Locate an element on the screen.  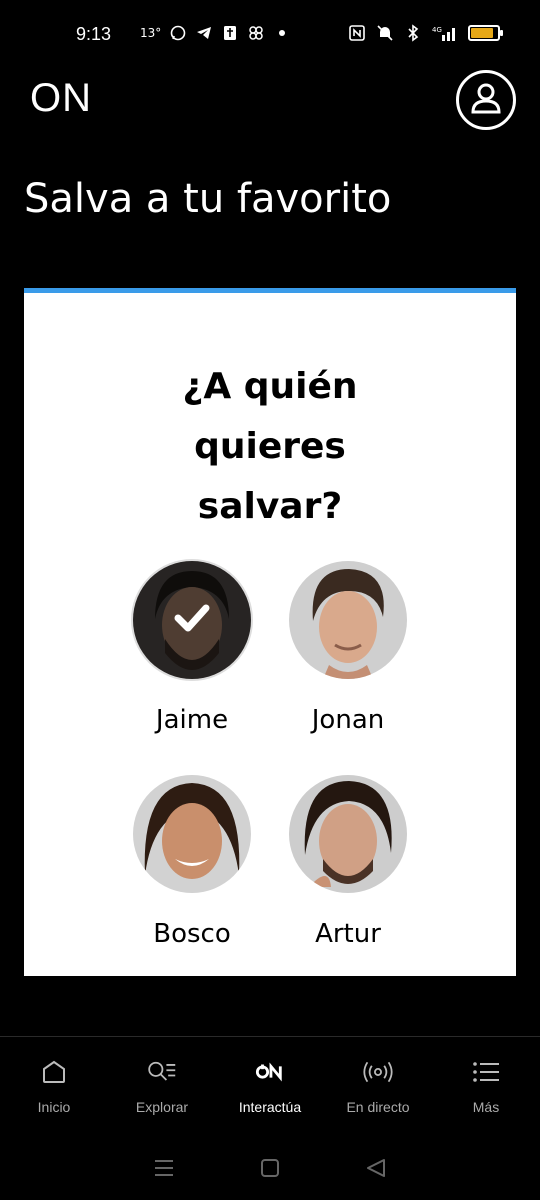
candidate-name: Jaime is located at coordinates (192, 720).